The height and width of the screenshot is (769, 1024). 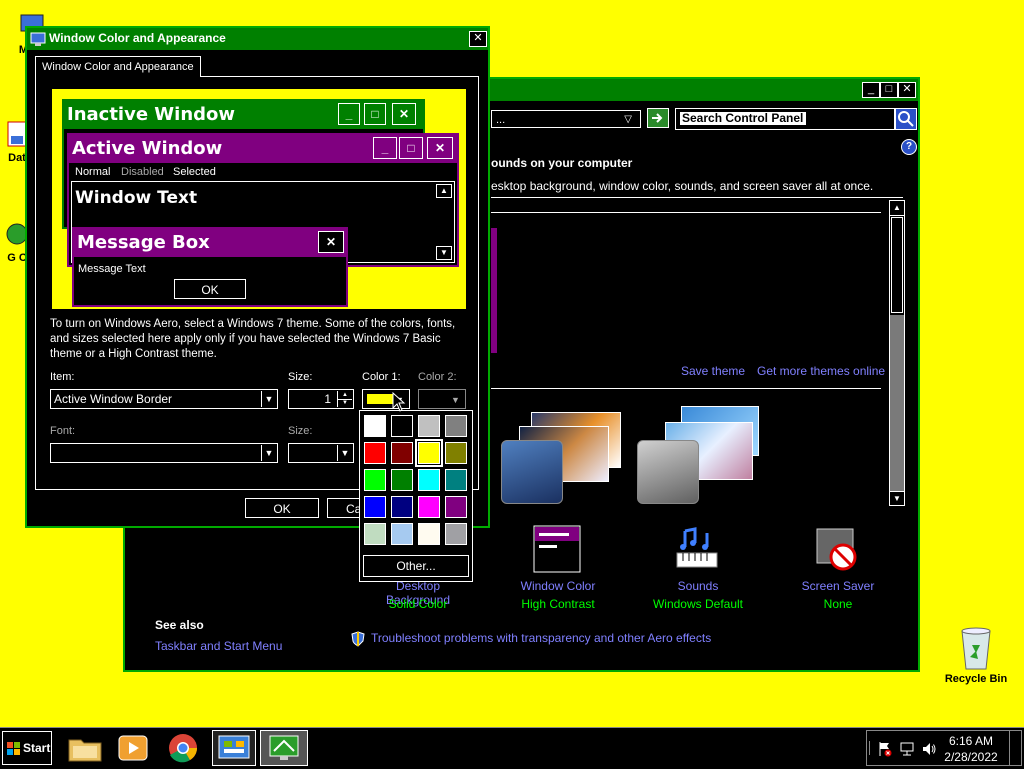 What do you see at coordinates (442, 399) in the screenshot?
I see `color2-button: ▼` at bounding box center [442, 399].